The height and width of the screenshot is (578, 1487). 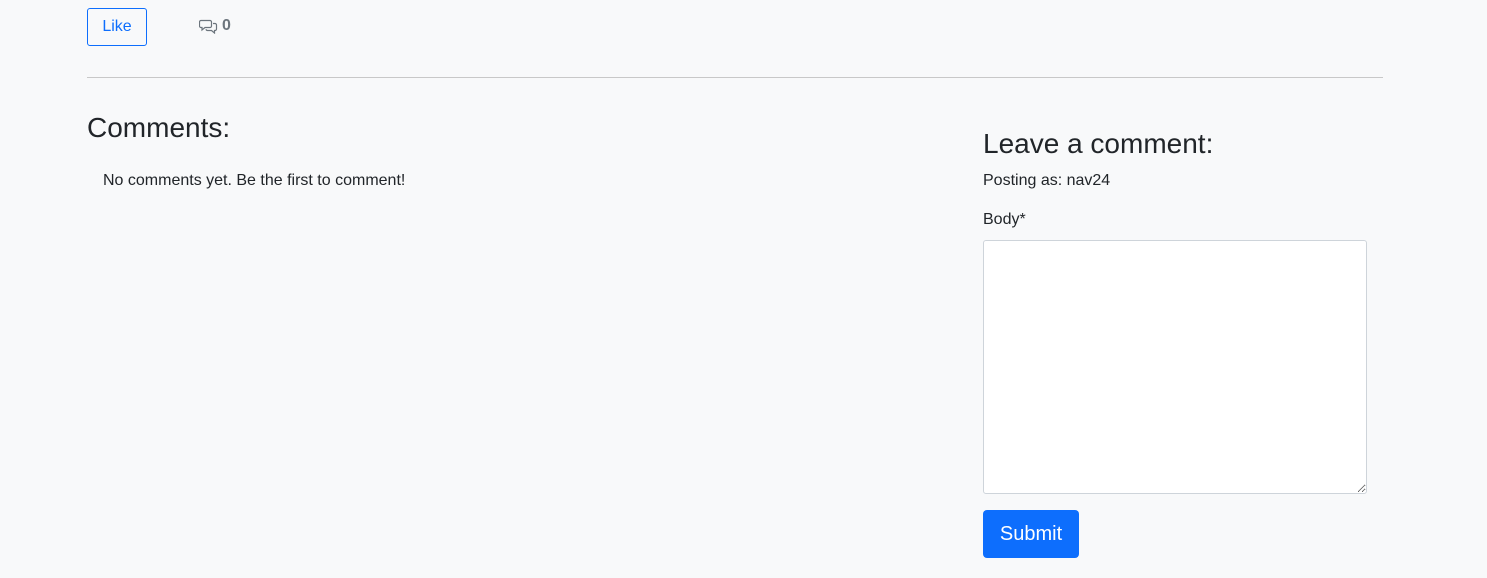 What do you see at coordinates (117, 27) in the screenshot?
I see `like-button: Like` at bounding box center [117, 27].